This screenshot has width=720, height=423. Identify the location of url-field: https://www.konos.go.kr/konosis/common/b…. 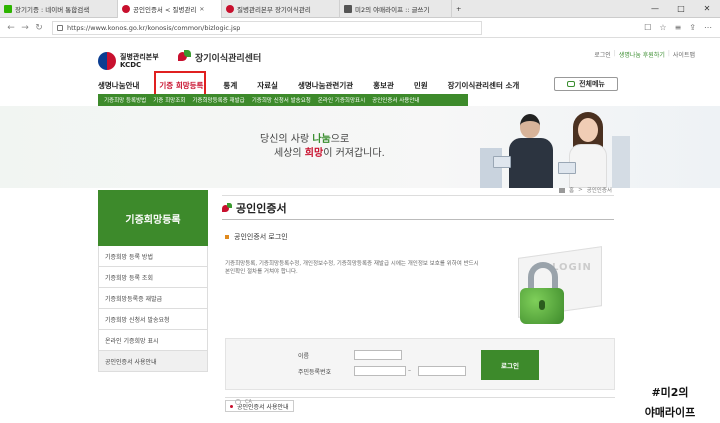
(267, 27).